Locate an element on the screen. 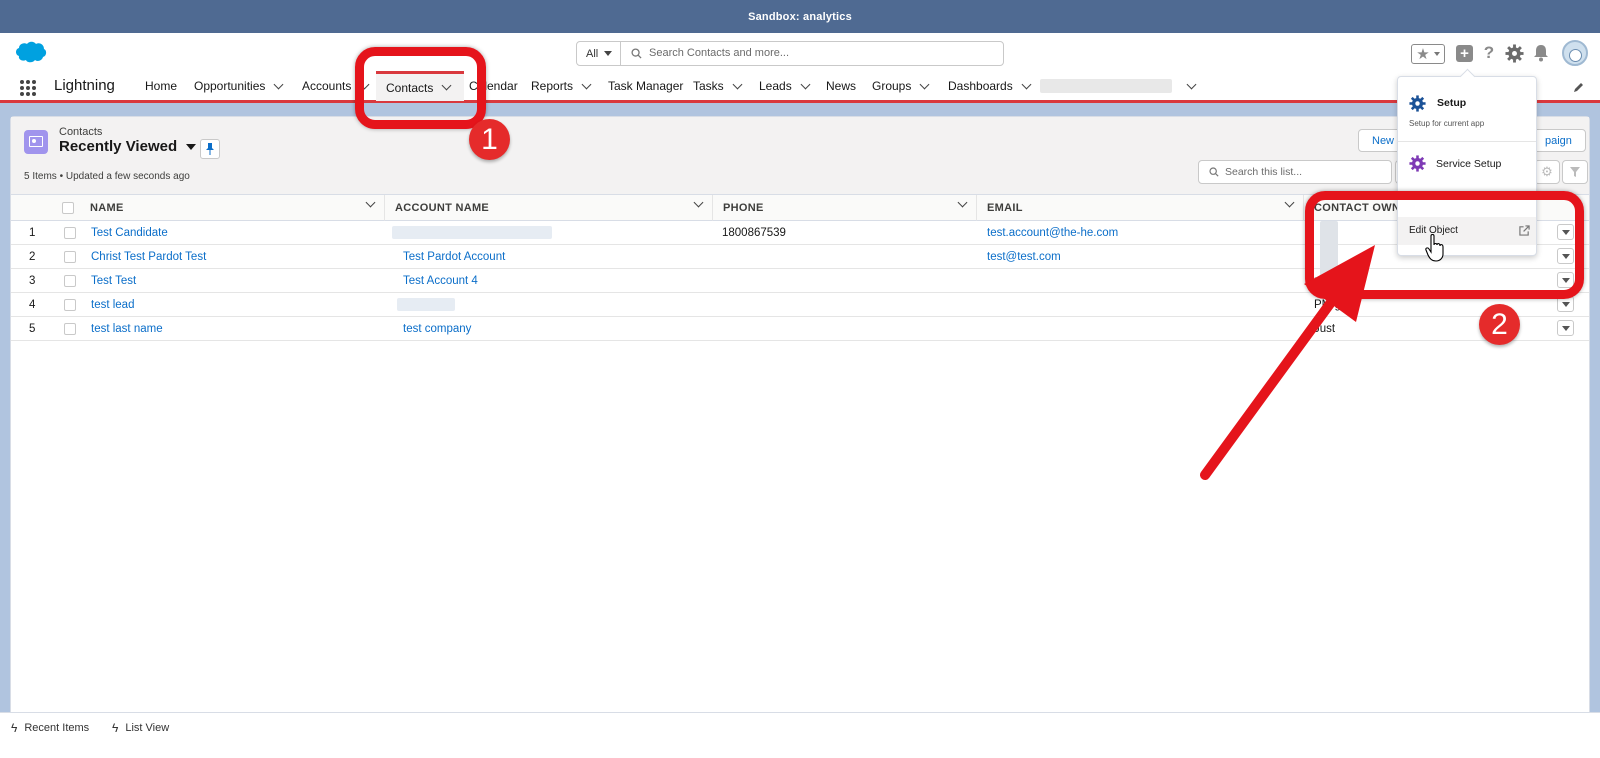 This screenshot has height=758, width=1600. nav-task-manager: Task Manager is located at coordinates (645, 86).